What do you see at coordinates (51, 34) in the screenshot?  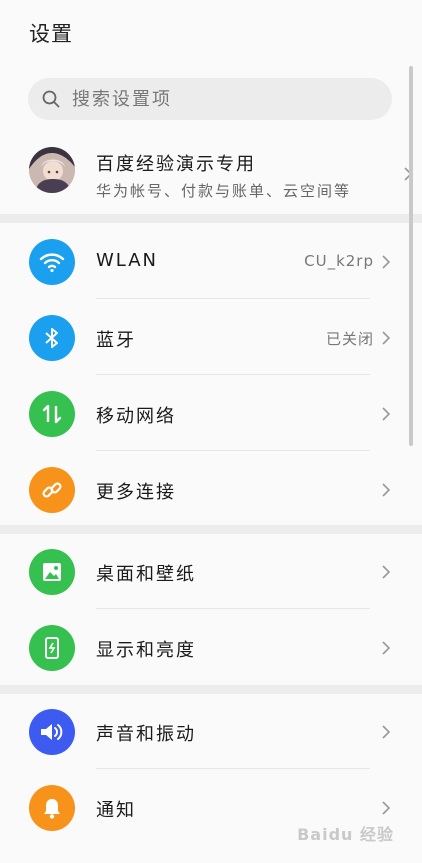 I see `page-title: 设置` at bounding box center [51, 34].